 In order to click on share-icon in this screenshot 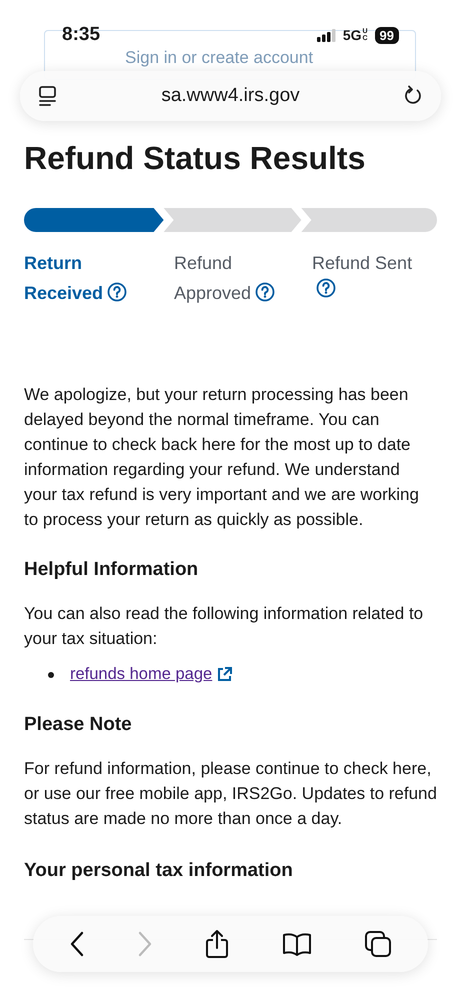, I will do `click(217, 944)`.